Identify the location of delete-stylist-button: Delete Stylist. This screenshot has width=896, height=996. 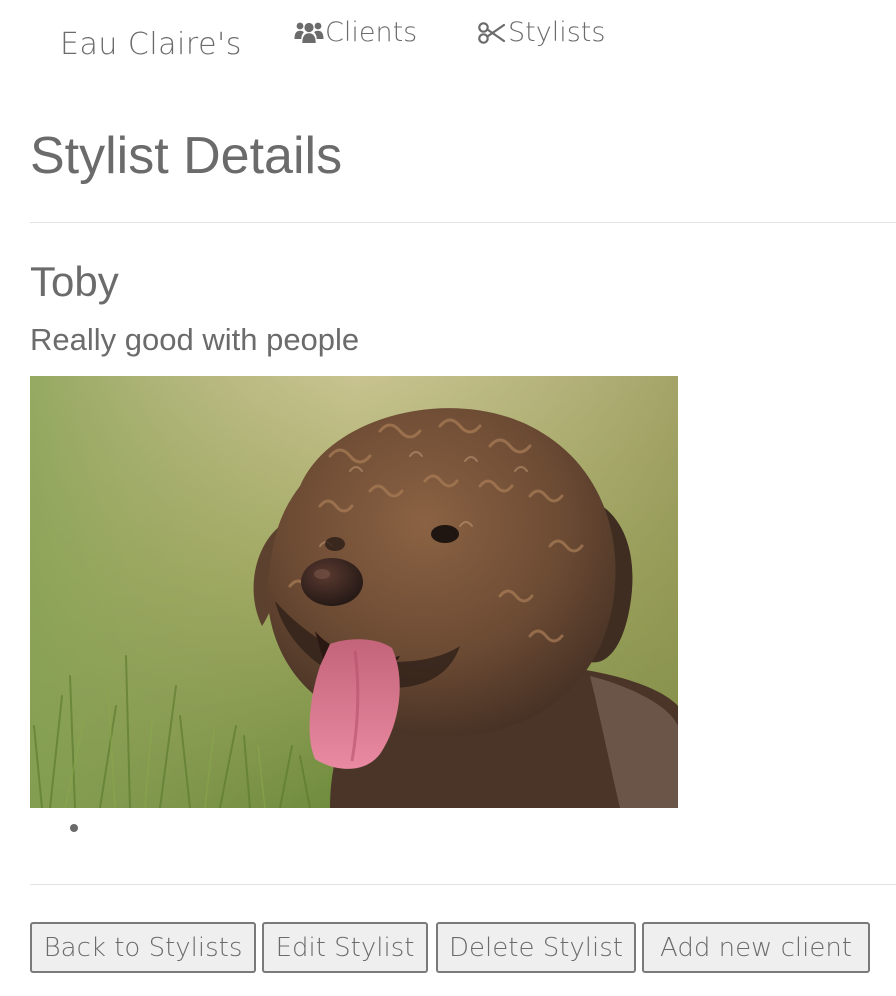
(536, 947).